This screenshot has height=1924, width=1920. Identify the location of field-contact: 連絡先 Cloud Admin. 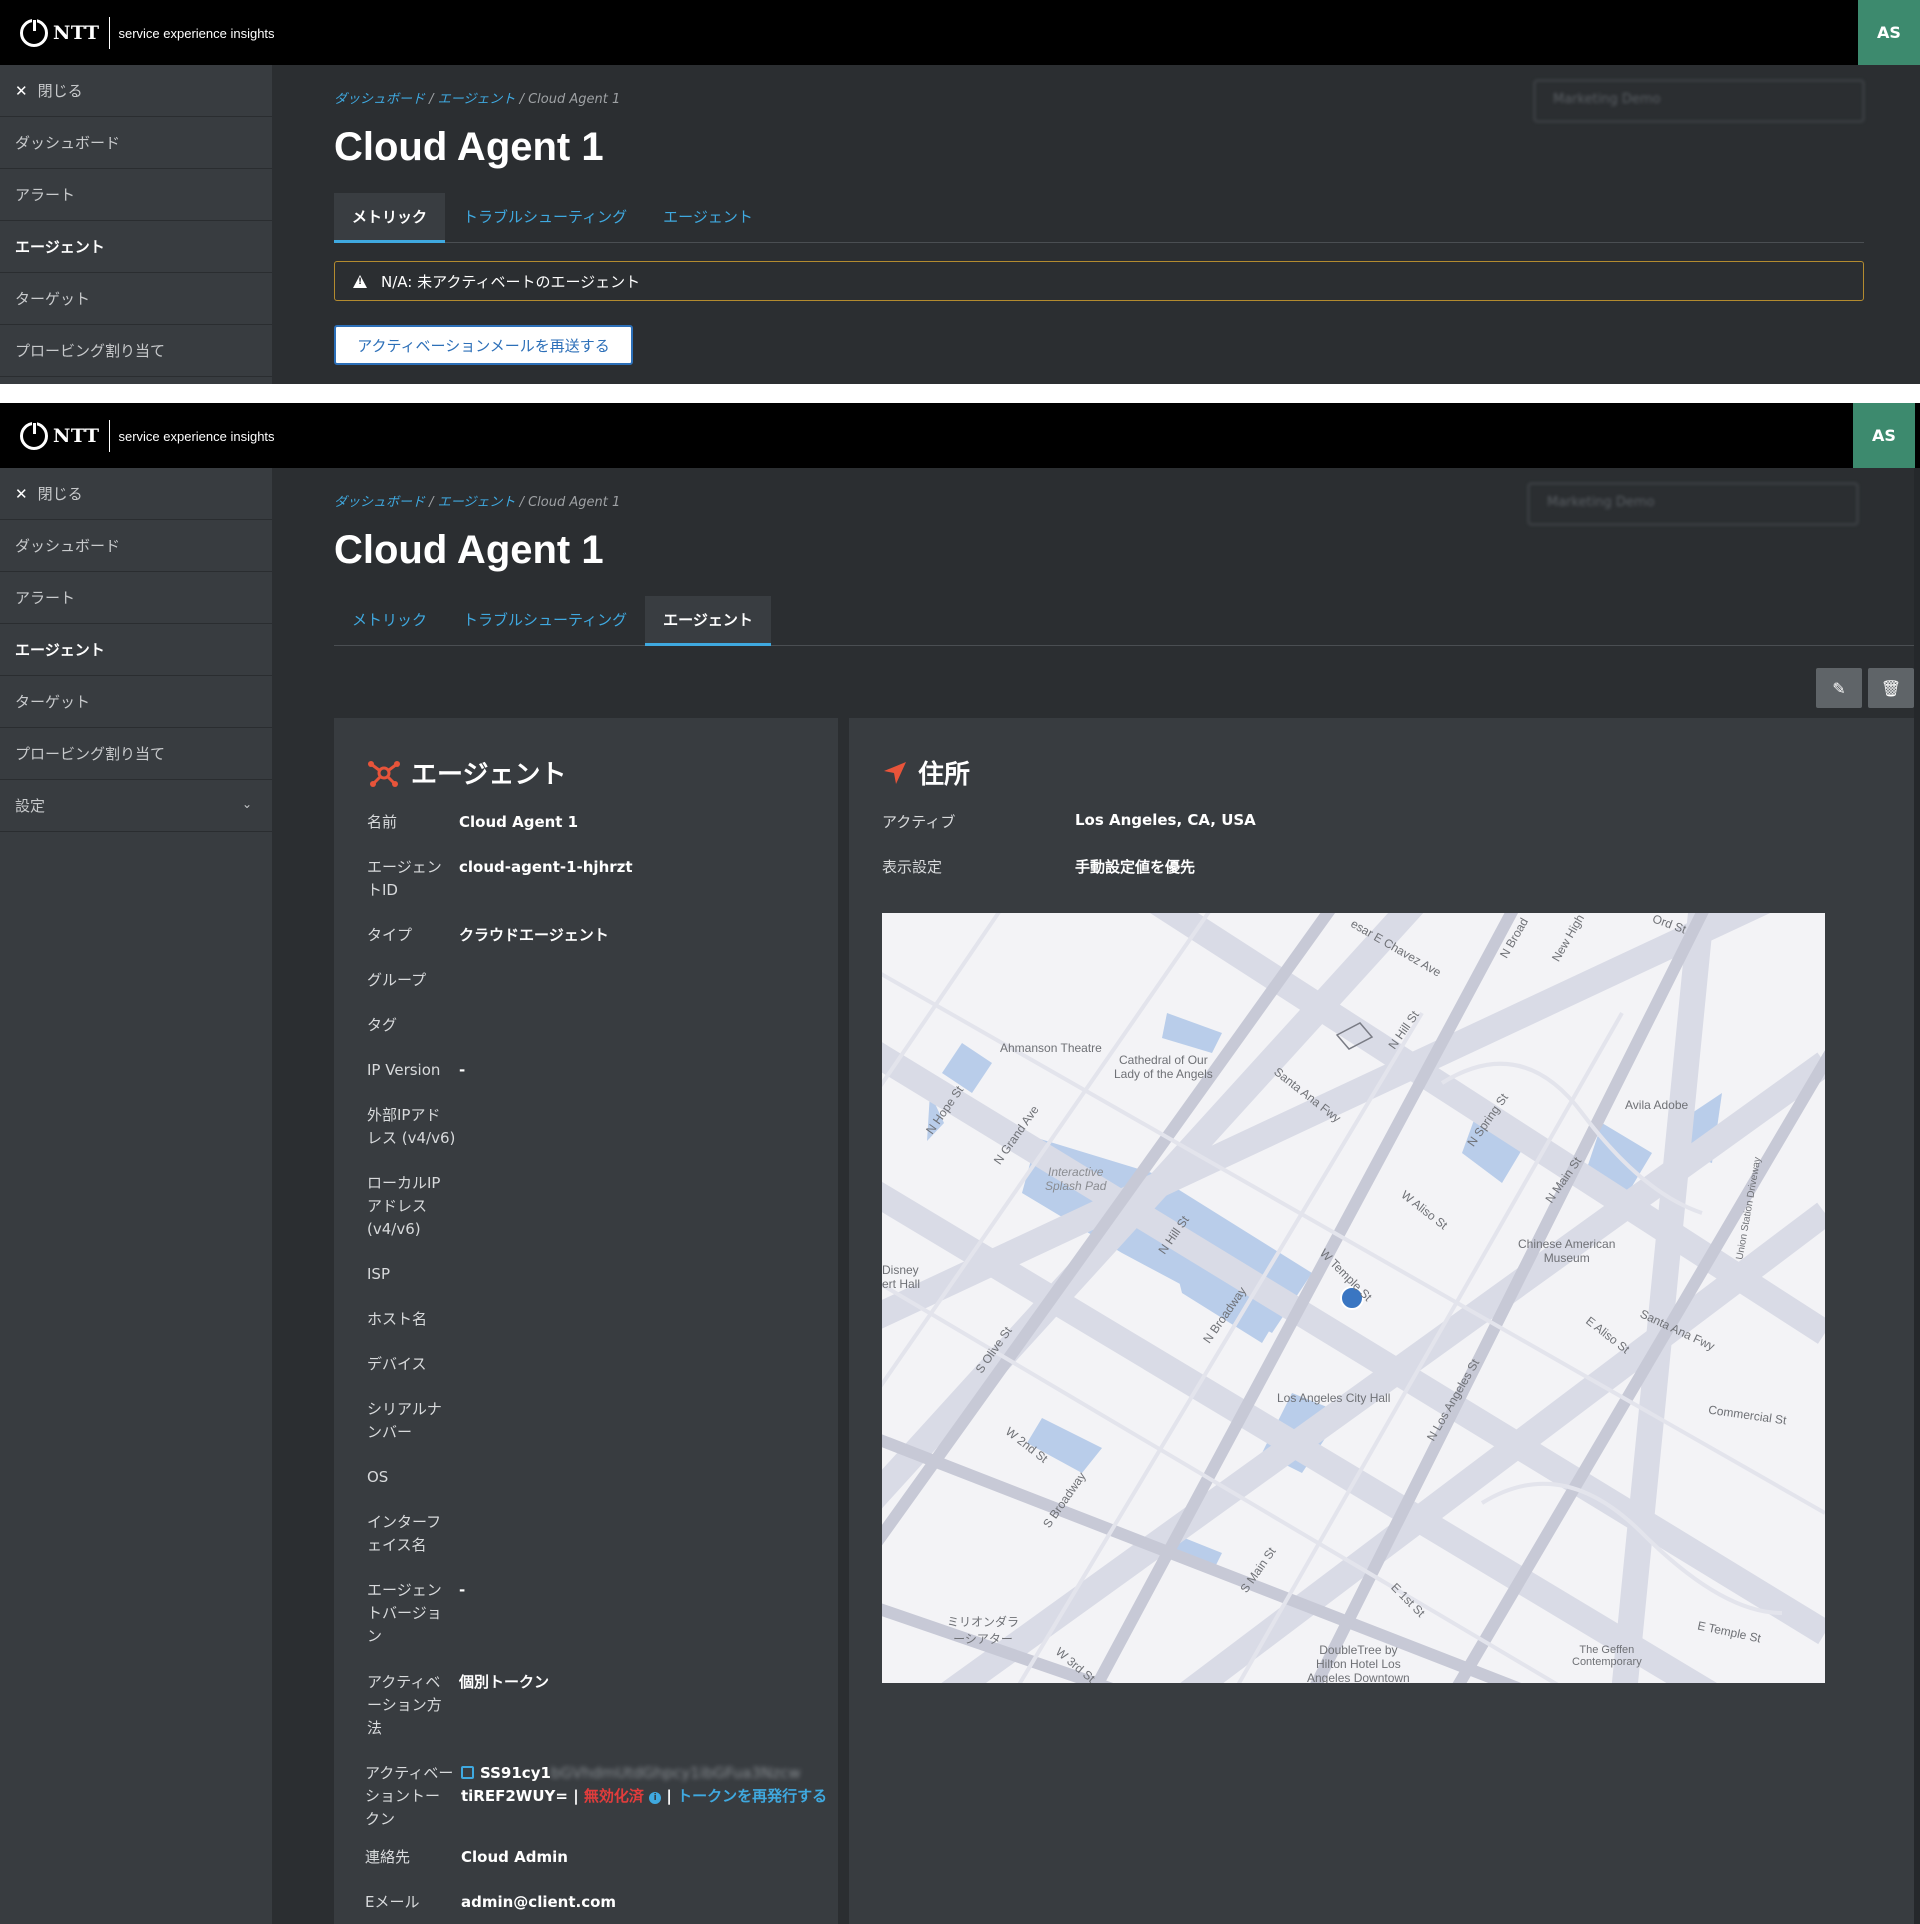
(466, 1857).